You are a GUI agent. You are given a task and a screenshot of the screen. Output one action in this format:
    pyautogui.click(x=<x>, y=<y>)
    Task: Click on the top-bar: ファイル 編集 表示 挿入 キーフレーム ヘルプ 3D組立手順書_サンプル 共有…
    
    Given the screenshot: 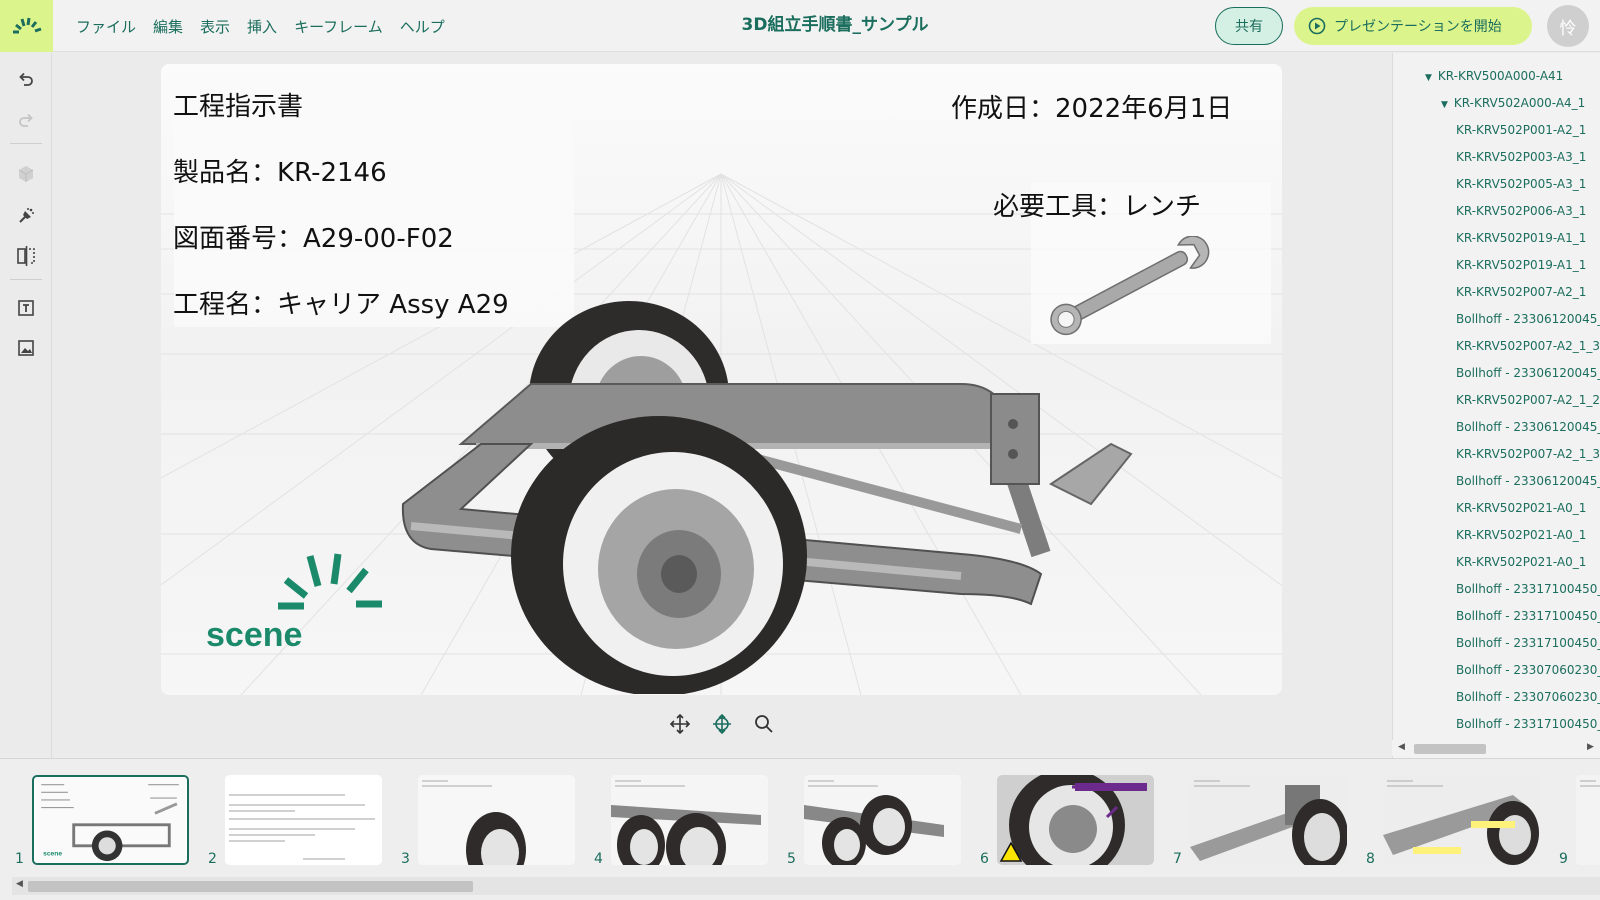 What is the action you would take?
    pyautogui.click(x=800, y=26)
    